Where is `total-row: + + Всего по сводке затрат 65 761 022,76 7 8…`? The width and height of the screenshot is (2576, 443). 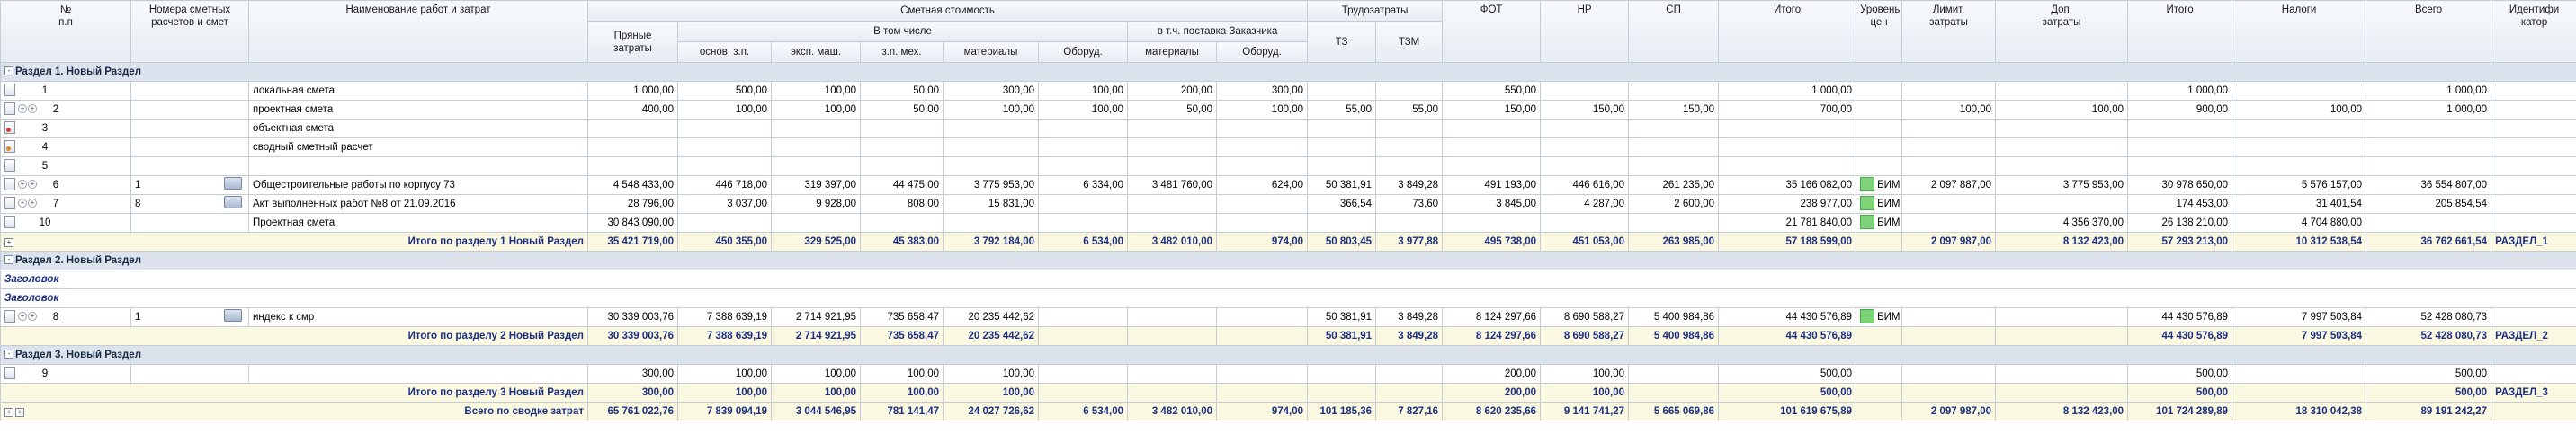
total-row: + + Всего по сводке затрат 65 761 022,76 7 8… is located at coordinates (1288, 412).